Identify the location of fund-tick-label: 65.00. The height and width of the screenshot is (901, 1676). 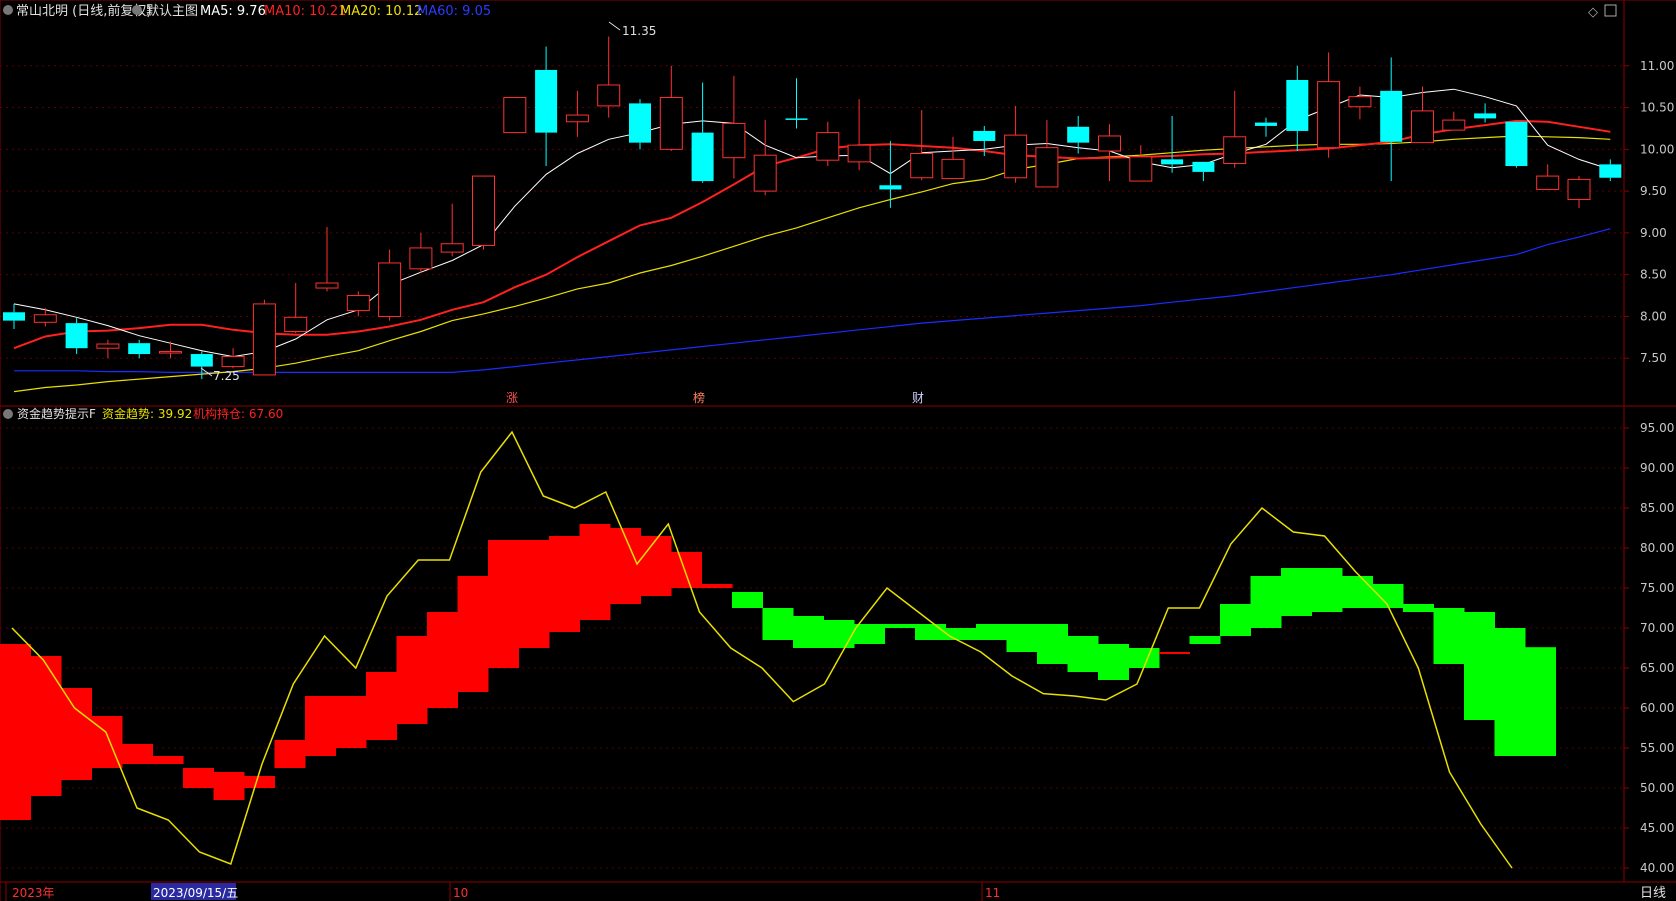
(1657, 668).